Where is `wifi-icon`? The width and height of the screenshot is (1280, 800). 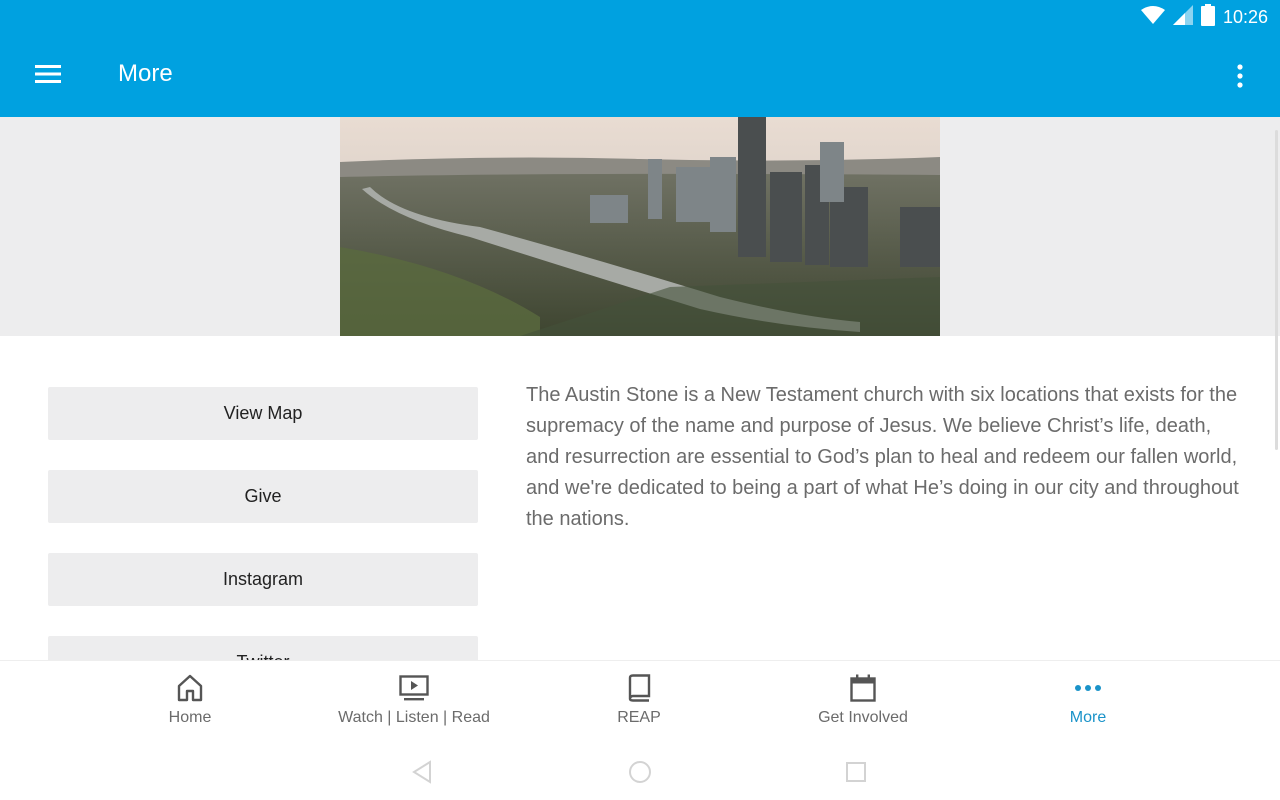 wifi-icon is located at coordinates (1152, 17).